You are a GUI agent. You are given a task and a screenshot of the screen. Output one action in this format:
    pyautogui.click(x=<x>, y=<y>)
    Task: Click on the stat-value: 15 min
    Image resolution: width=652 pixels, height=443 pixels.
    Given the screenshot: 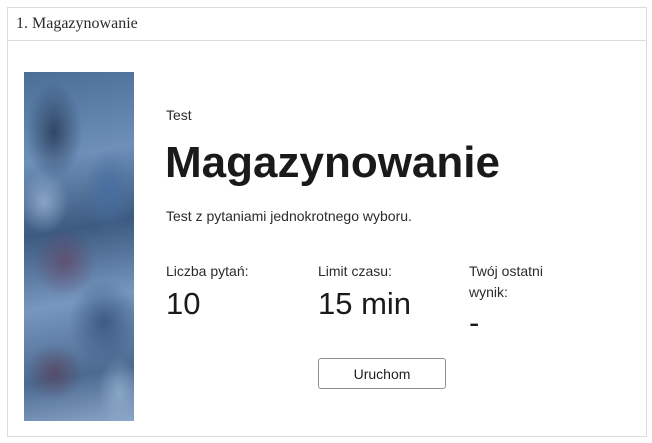 What is the action you would take?
    pyautogui.click(x=365, y=303)
    